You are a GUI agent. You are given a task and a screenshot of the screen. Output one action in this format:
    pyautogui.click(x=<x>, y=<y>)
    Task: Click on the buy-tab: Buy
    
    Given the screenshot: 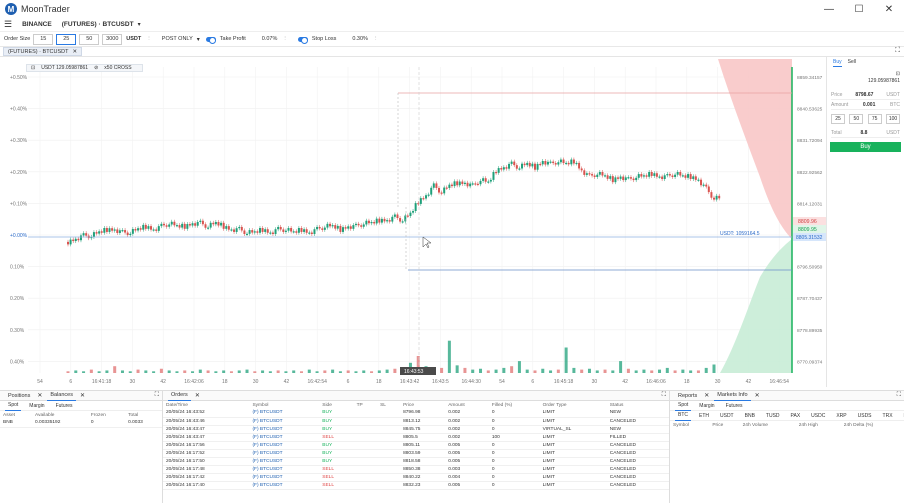 What is the action you would take?
    pyautogui.click(x=837, y=63)
    